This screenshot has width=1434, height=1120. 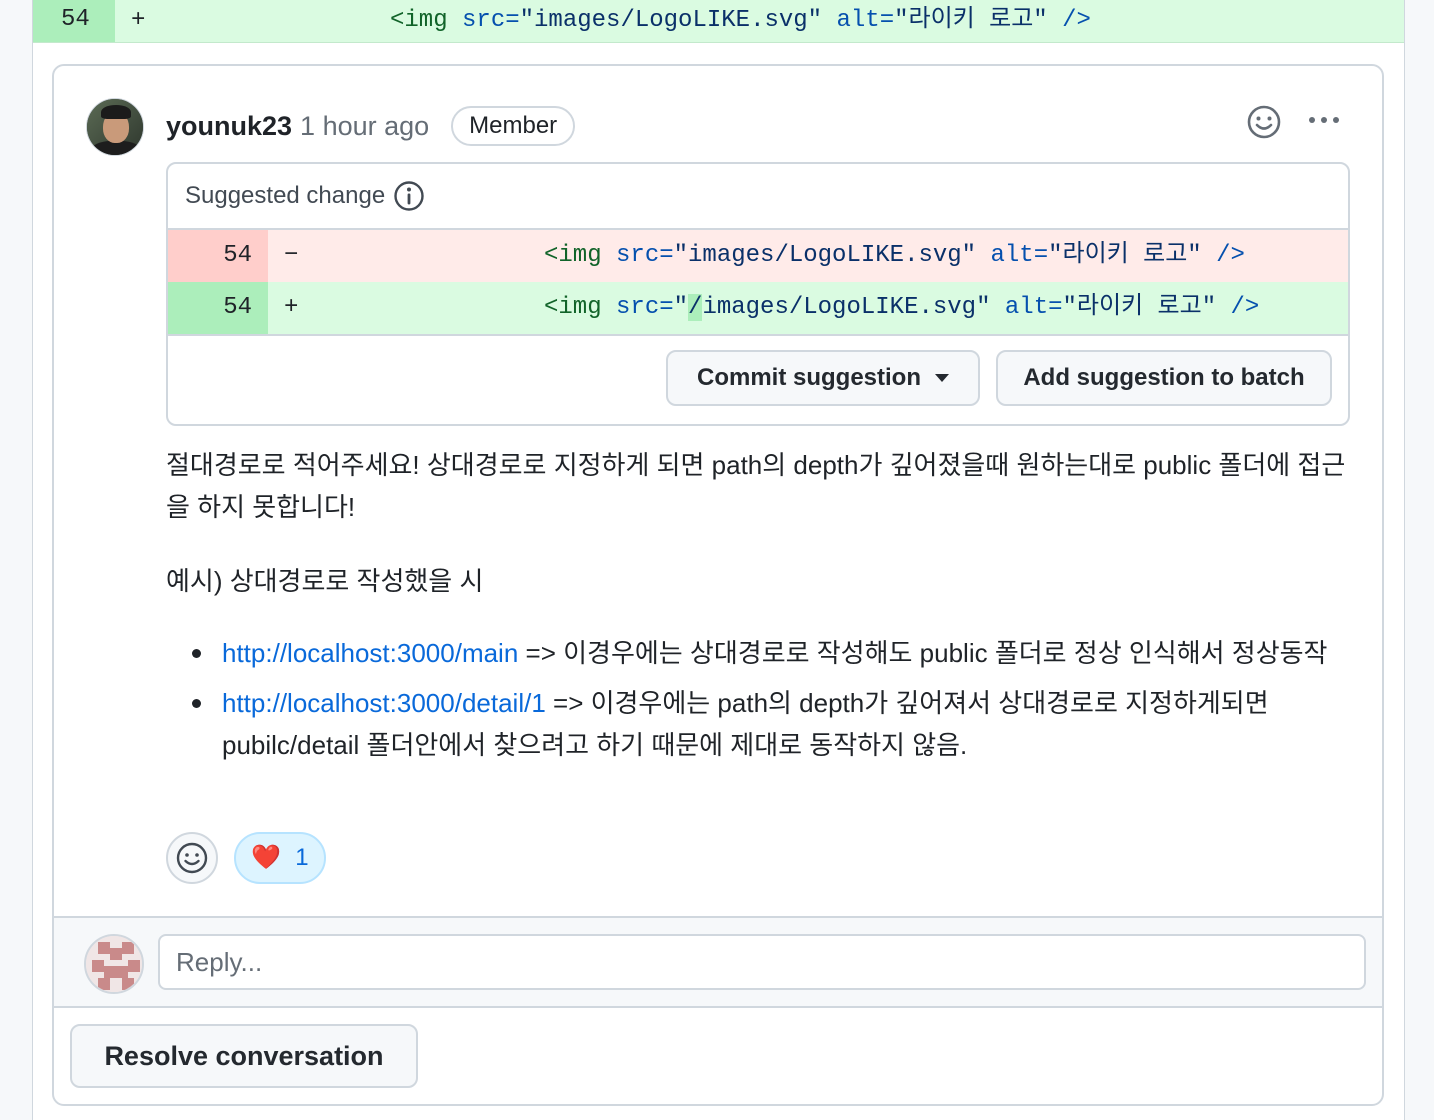 I want to click on add-suggestion-to-batch-button: Add suggestion to batch, so click(x=1164, y=378).